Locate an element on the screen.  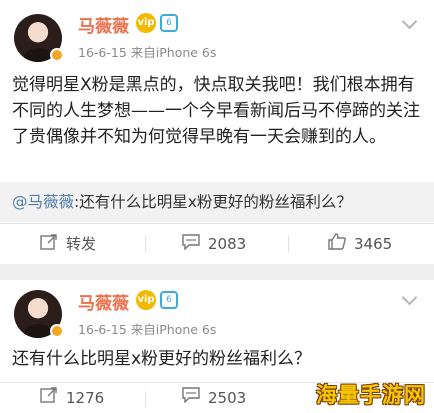
repost-label: 转发 is located at coordinates (81, 244).